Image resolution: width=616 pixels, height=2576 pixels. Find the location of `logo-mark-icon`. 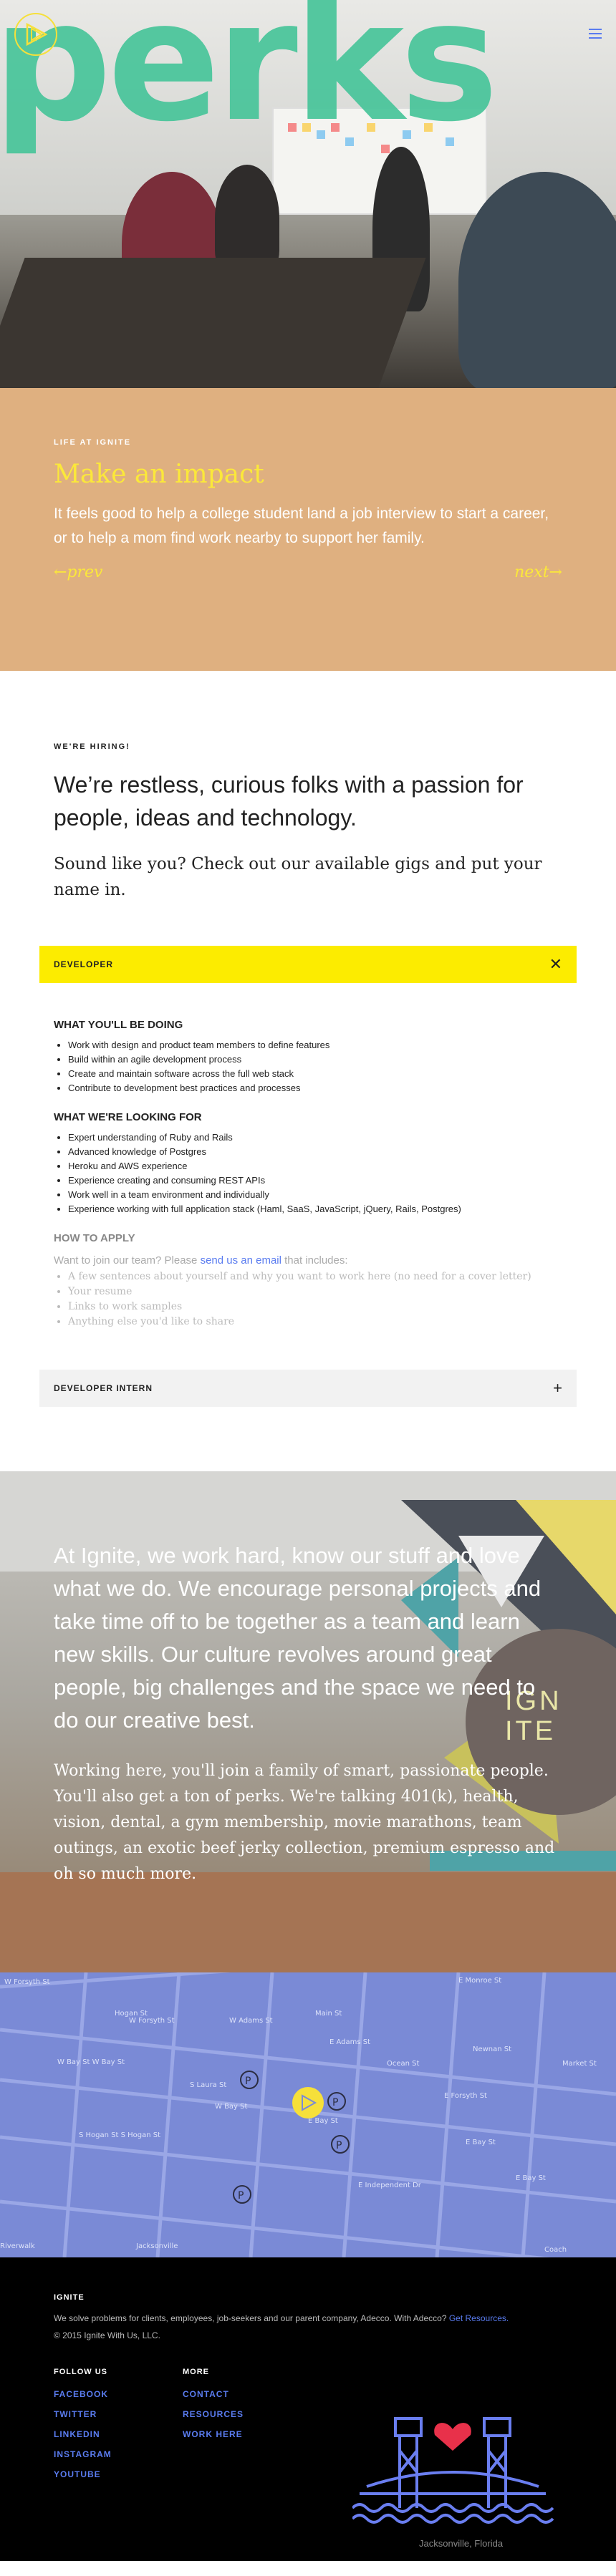

logo-mark-icon is located at coordinates (37, 34).